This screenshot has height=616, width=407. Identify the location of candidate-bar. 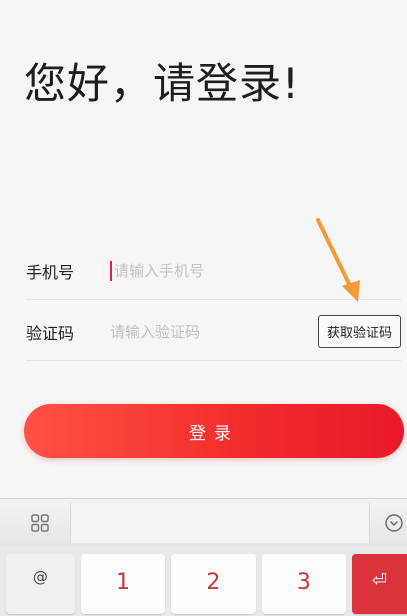
(220, 523).